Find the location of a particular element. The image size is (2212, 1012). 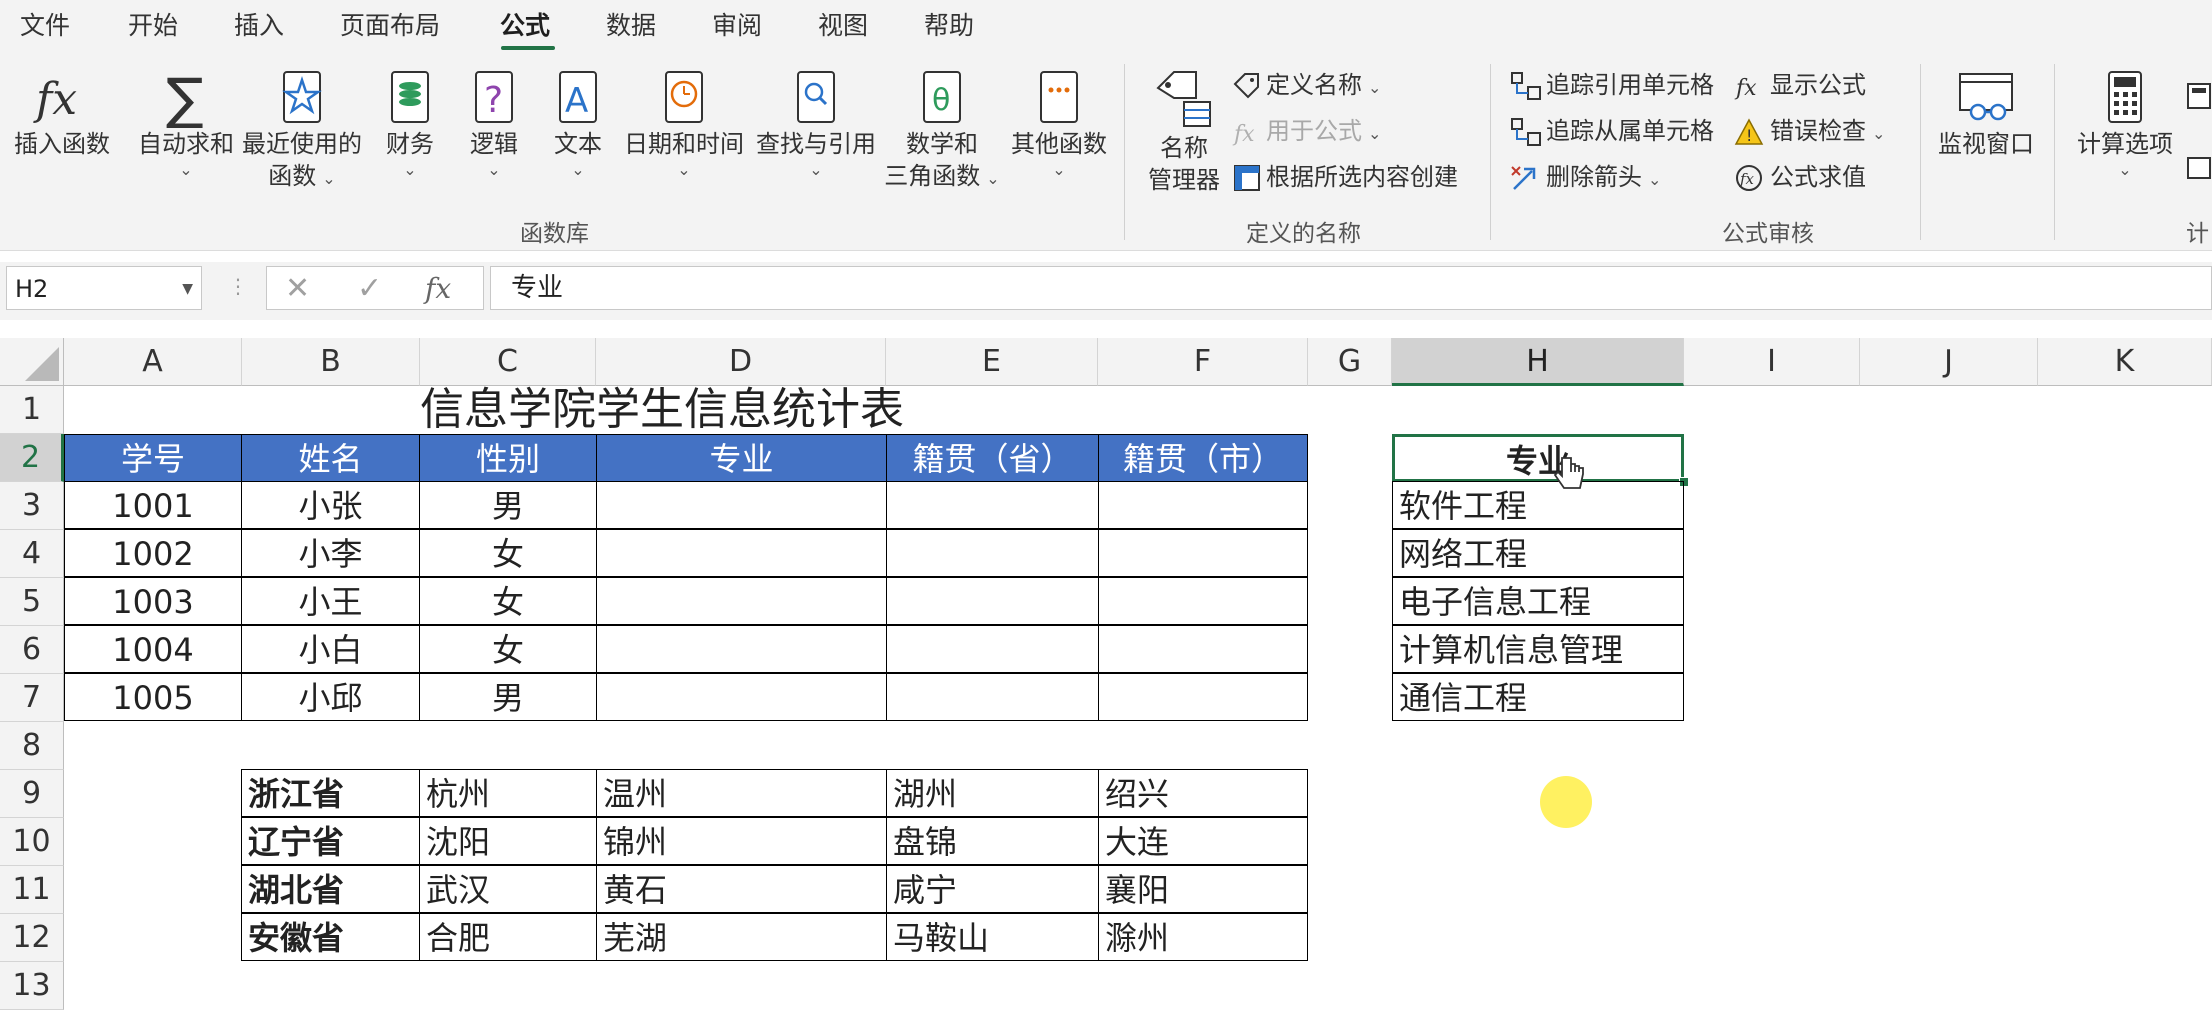

header-cell: 籍贯（省） is located at coordinates (992, 458).